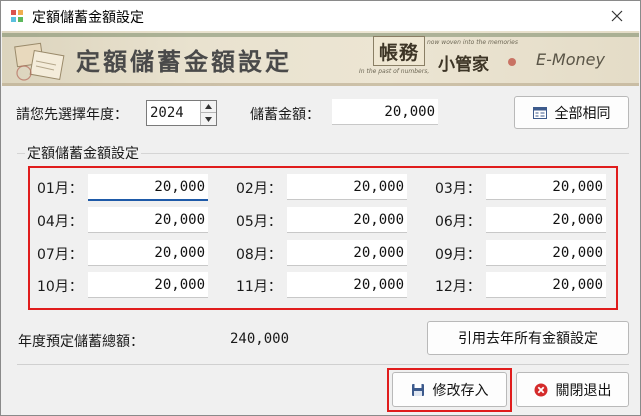  I want to click on all-same-label: 全部相同, so click(582, 113).